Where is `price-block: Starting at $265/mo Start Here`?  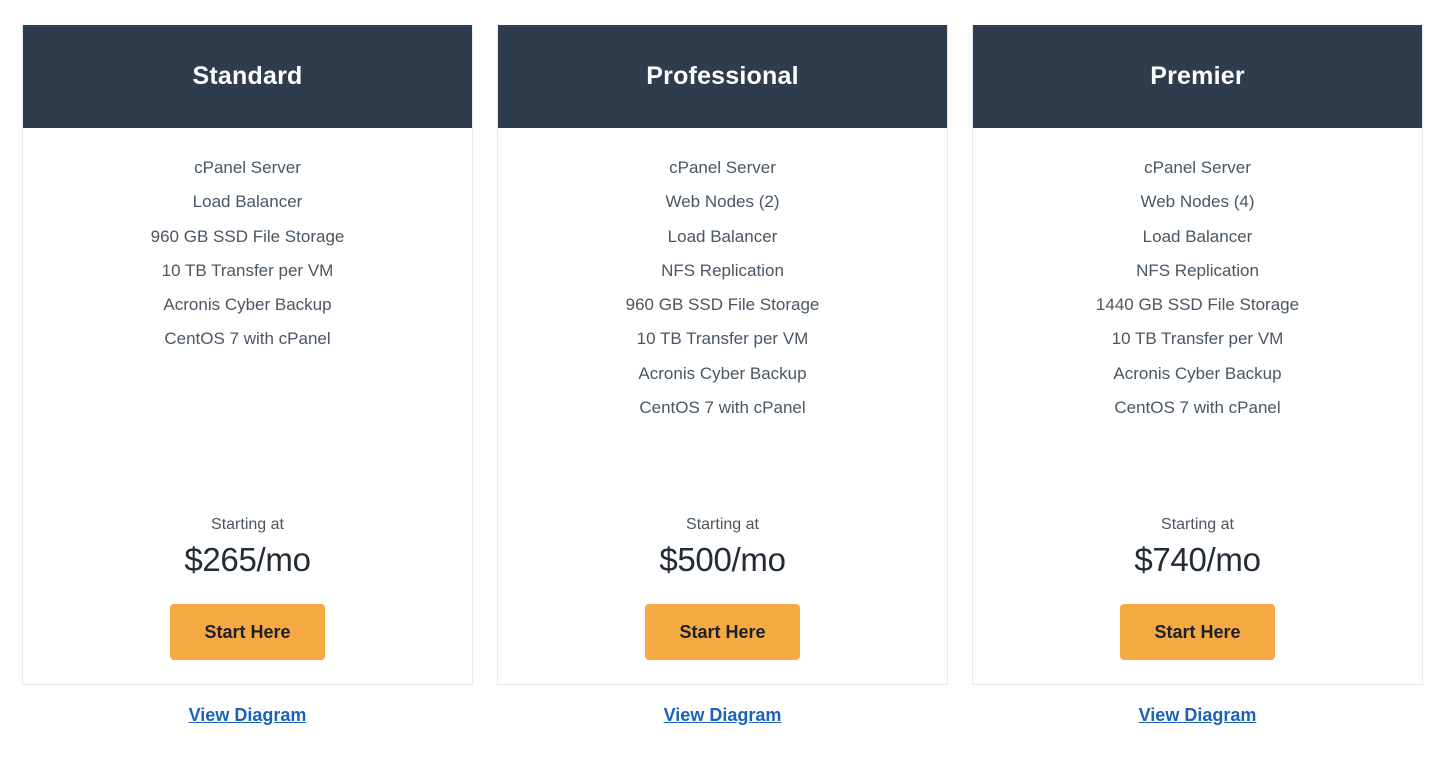 price-block: Starting at $265/mo Start Here is located at coordinates (247, 599).